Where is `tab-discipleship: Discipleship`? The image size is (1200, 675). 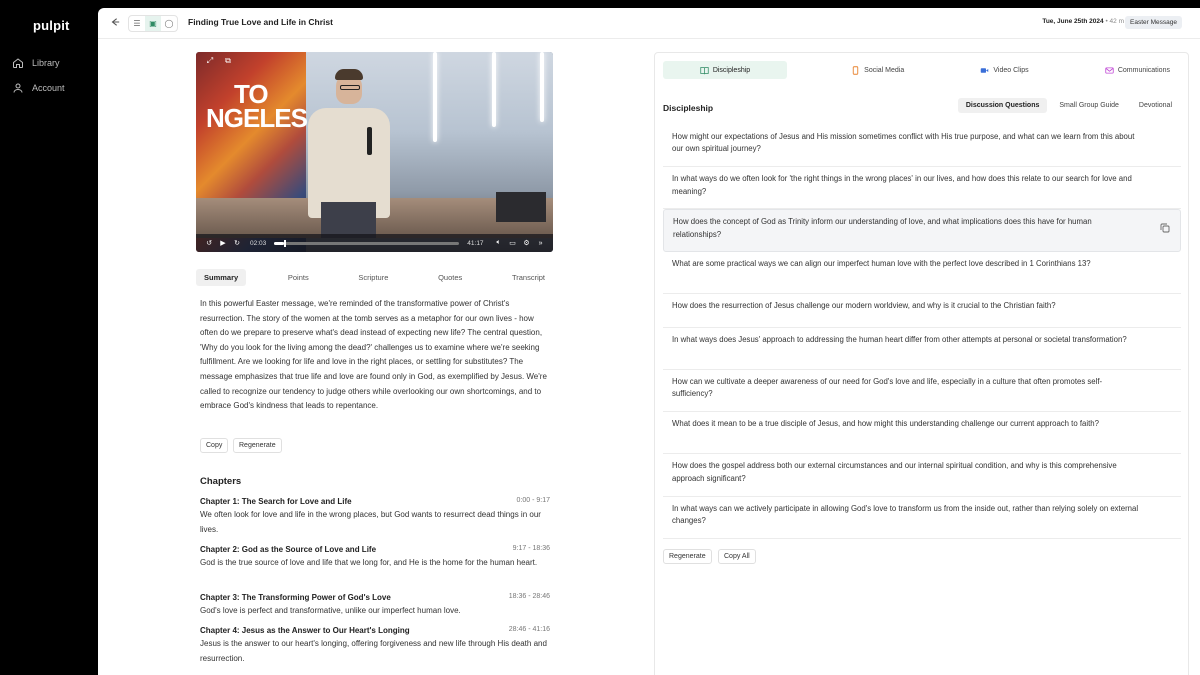 tab-discipleship: Discipleship is located at coordinates (725, 70).